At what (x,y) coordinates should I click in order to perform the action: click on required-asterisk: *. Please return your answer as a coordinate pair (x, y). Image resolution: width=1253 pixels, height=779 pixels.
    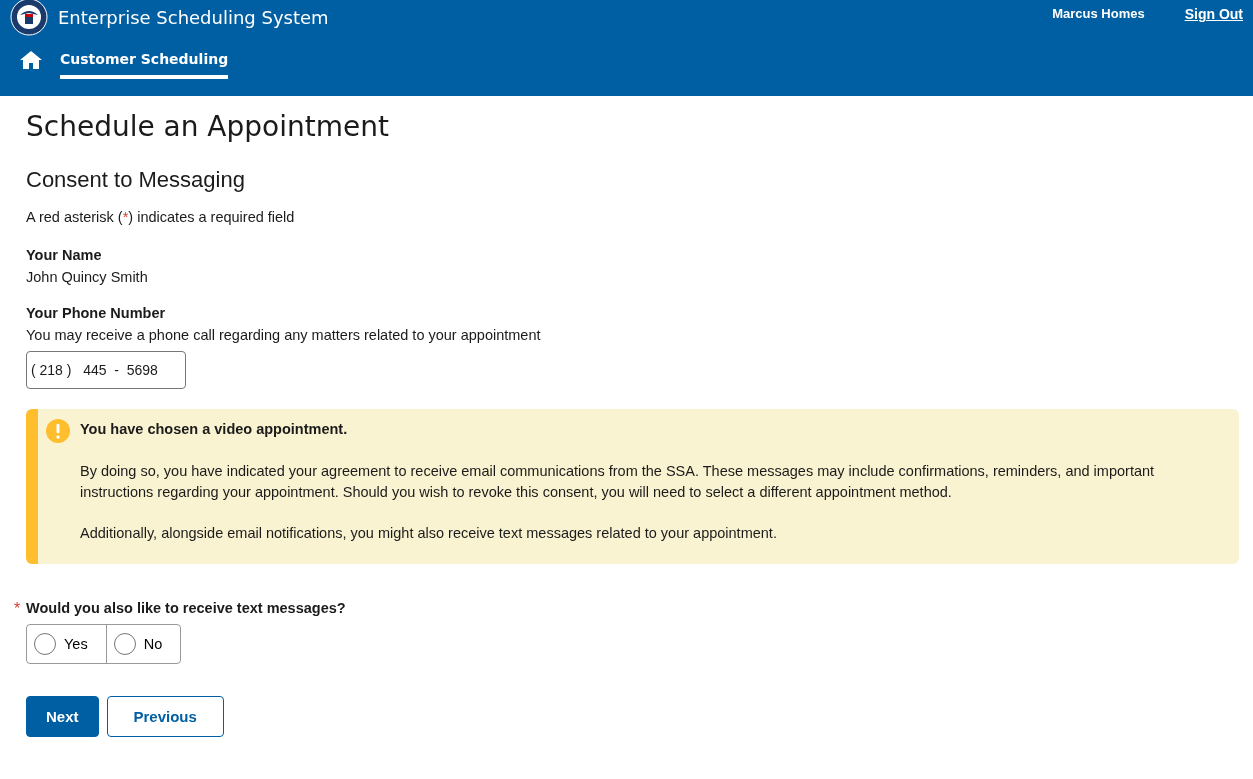
    Looking at the image, I should click on (18, 609).